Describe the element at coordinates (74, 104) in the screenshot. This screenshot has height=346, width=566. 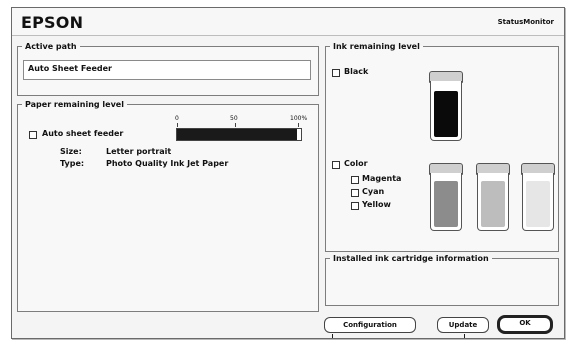
I see `paper-level-legend: Paper remaining level` at that location.